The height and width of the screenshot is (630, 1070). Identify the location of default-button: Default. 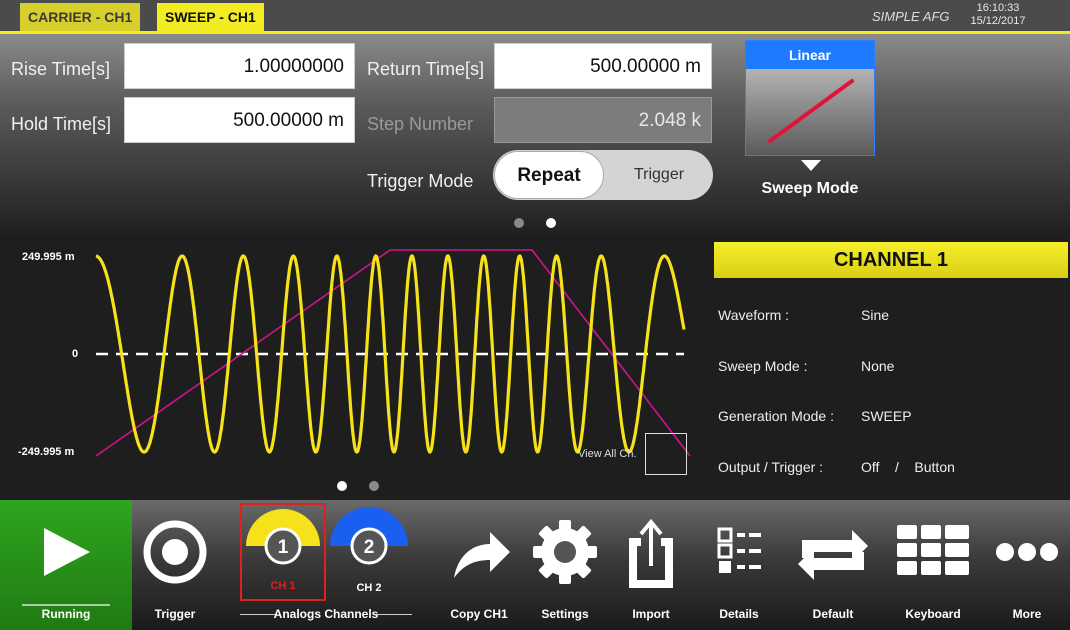
(833, 565).